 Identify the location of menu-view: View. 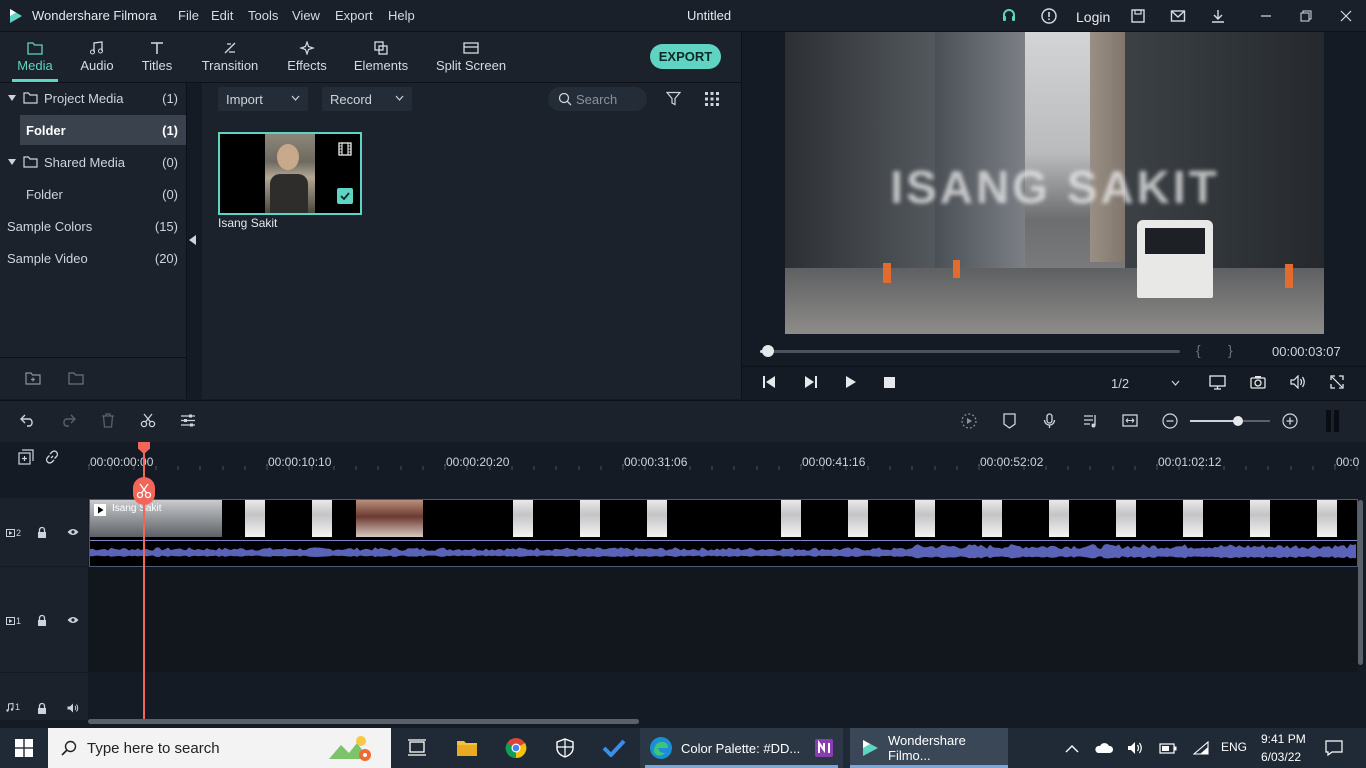
(306, 15).